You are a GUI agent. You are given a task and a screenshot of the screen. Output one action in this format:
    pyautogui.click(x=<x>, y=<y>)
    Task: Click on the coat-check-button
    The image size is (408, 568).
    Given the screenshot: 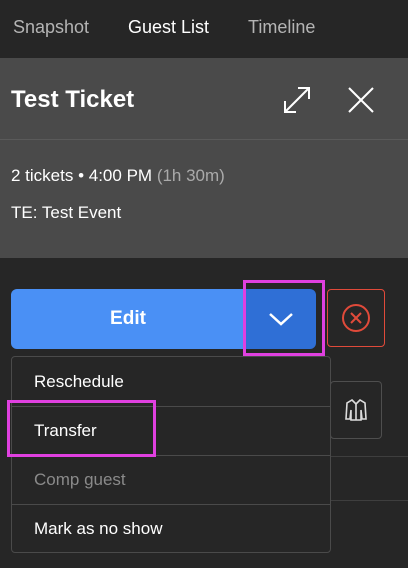 What is the action you would take?
    pyautogui.click(x=356, y=410)
    